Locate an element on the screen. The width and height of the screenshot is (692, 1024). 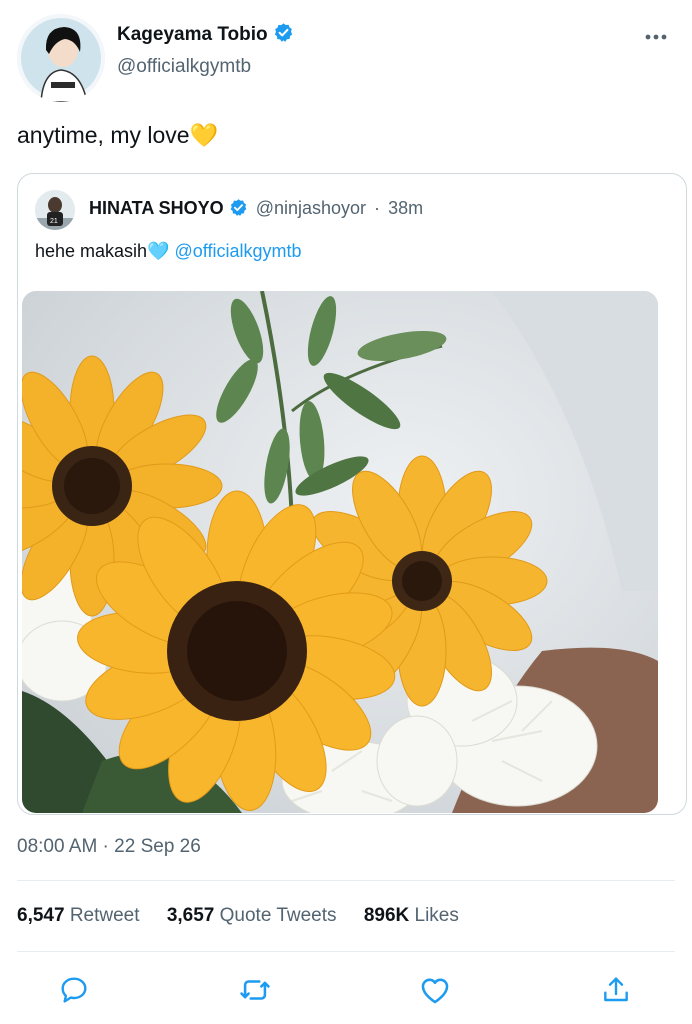
author-name: Kageyama Tobio is located at coordinates (205, 35).